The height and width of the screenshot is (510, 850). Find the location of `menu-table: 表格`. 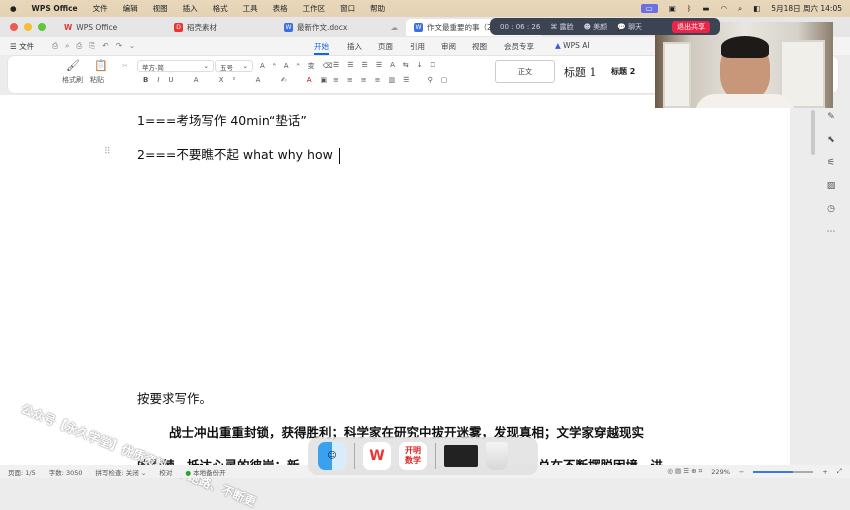

menu-table: 表格 is located at coordinates (280, 8).